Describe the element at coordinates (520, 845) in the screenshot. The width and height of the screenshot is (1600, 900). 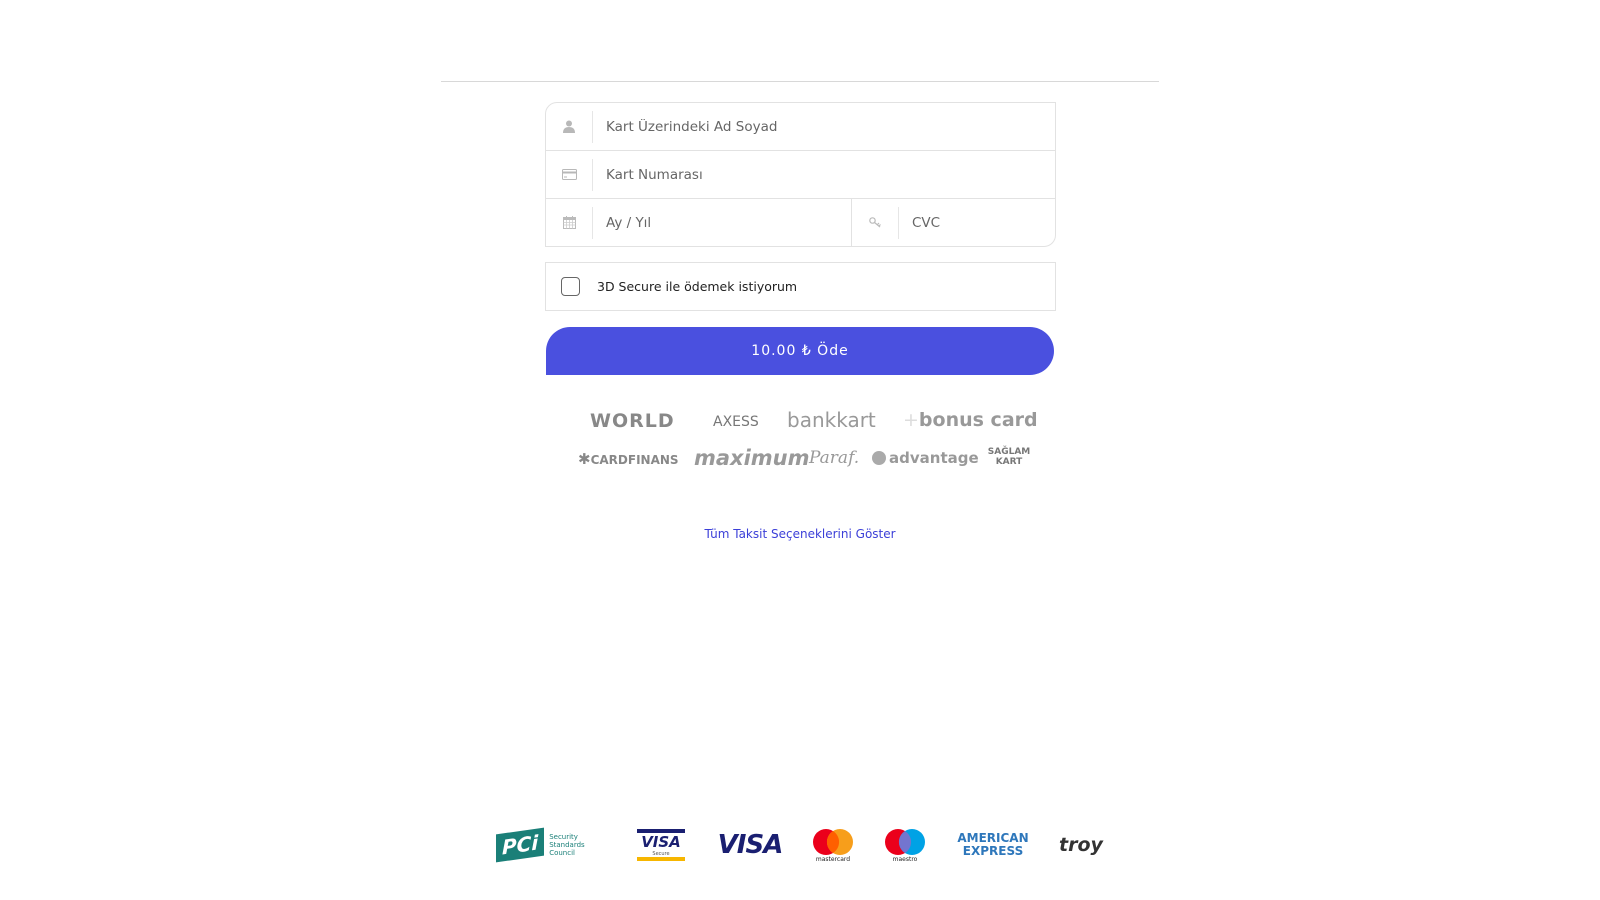
I see `pci-mark: PCi` at that location.